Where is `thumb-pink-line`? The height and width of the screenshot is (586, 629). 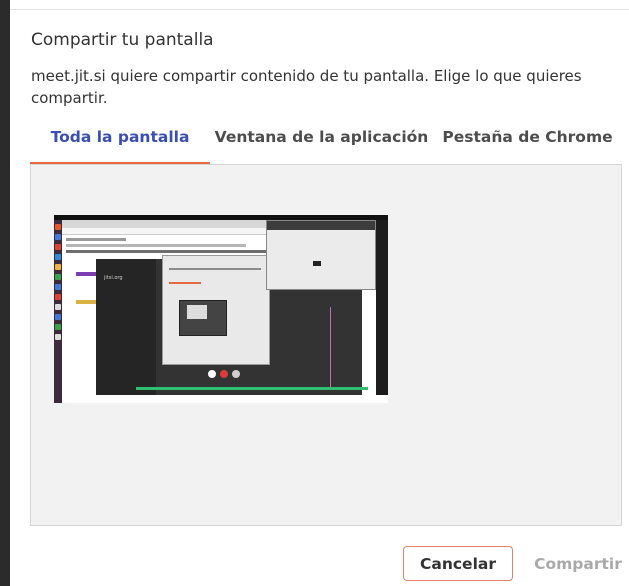 thumb-pink-line is located at coordinates (330, 347).